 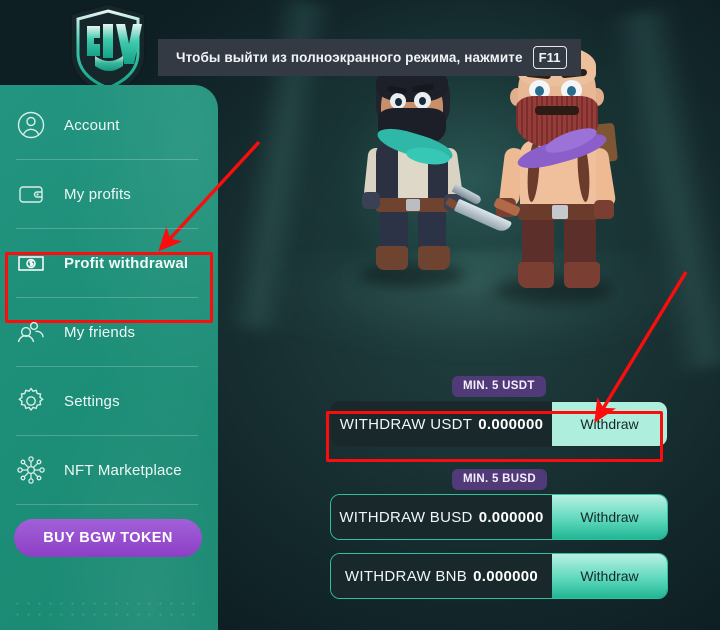 I want to click on withdraw-currency-label: WITHDRAW BUSD, so click(x=406, y=517).